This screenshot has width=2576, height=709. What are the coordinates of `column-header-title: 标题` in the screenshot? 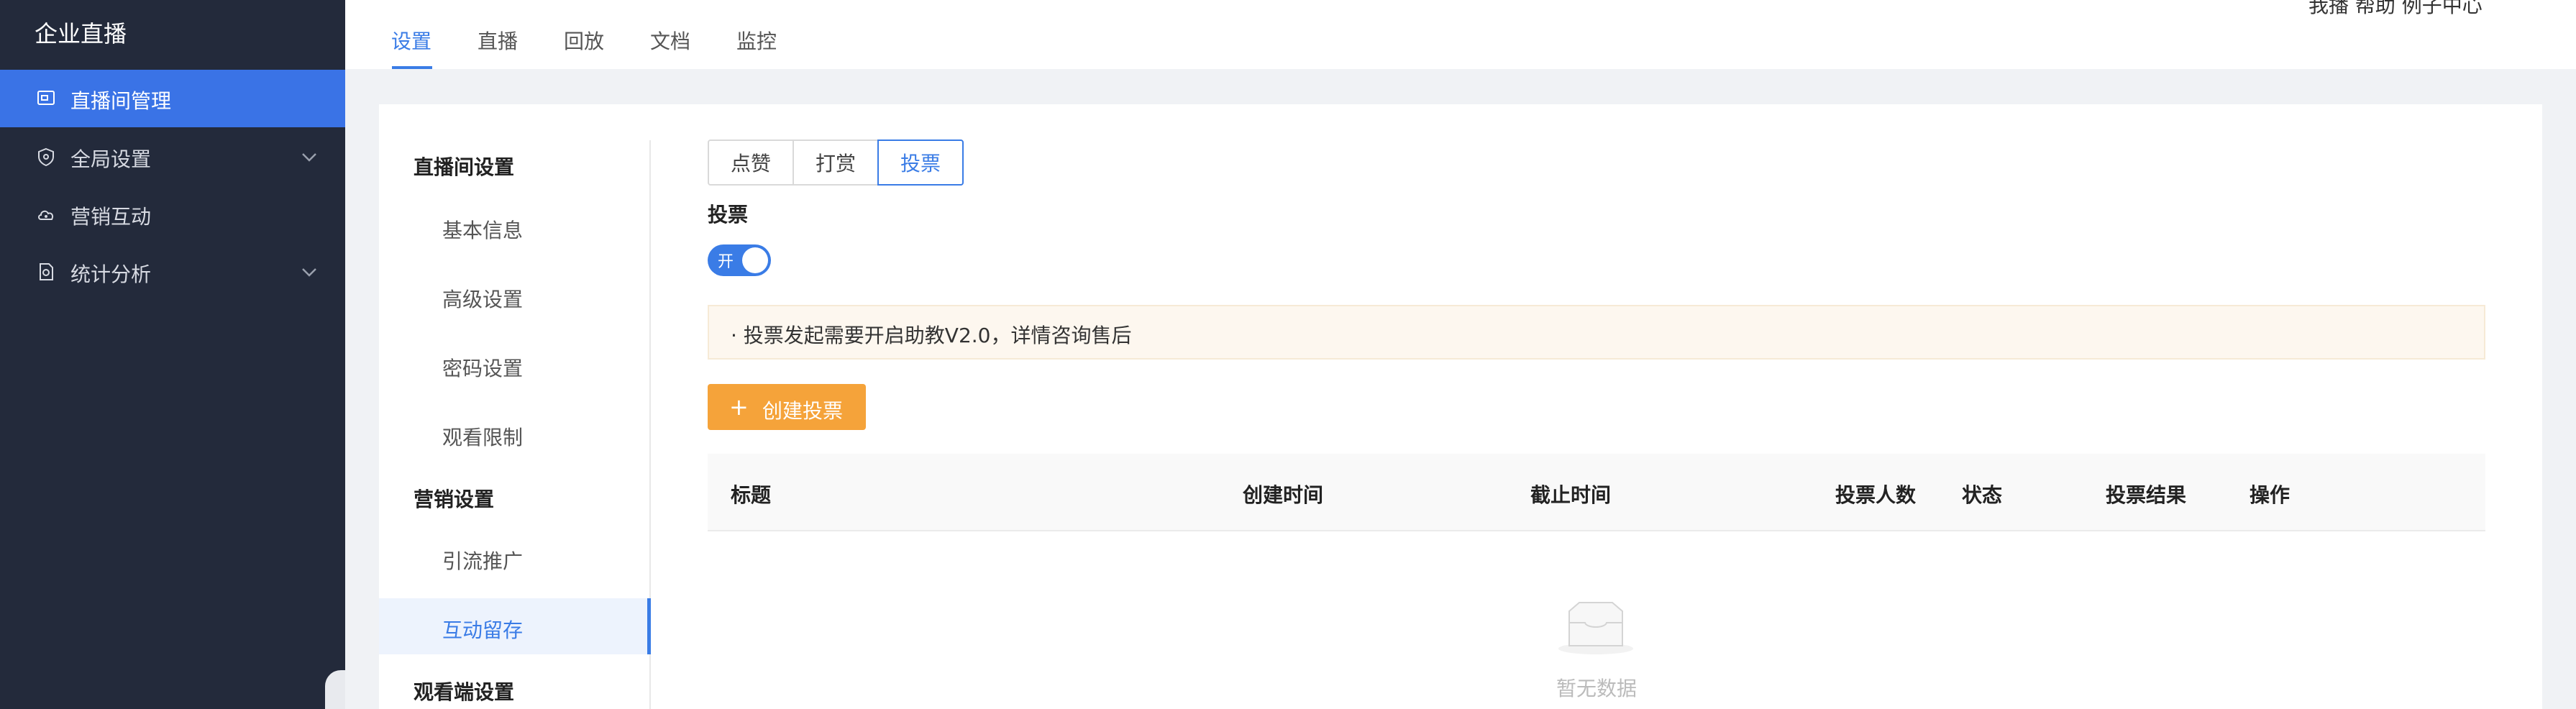 It's located at (752, 495).